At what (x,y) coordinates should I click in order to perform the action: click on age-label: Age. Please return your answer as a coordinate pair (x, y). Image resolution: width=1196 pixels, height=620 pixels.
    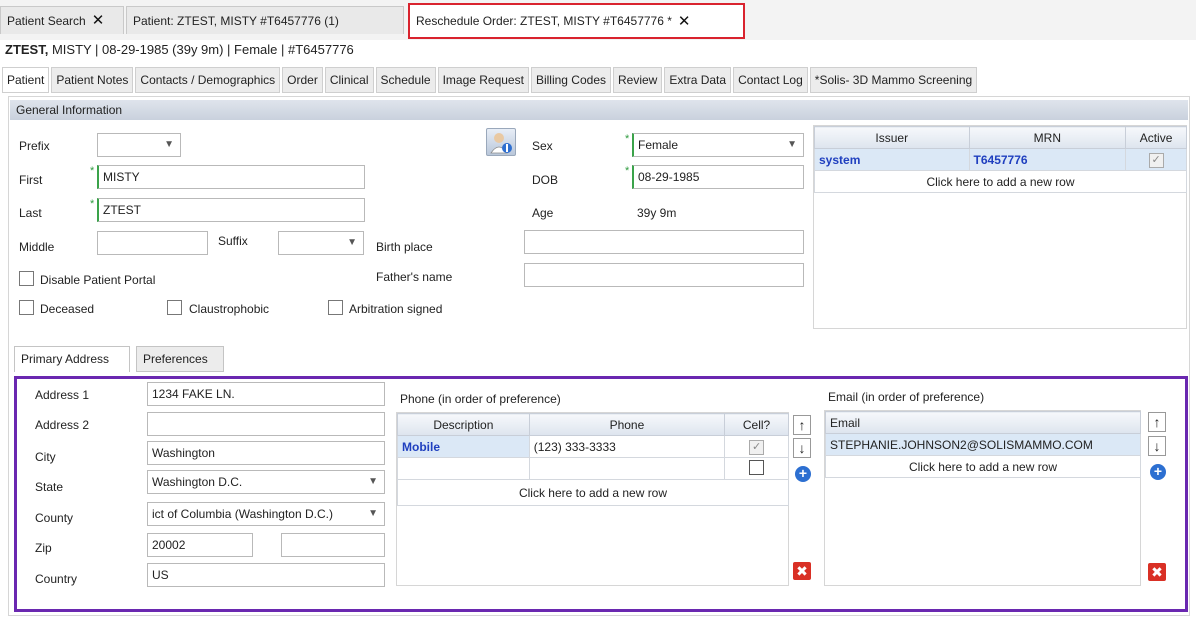
    Looking at the image, I should click on (543, 213).